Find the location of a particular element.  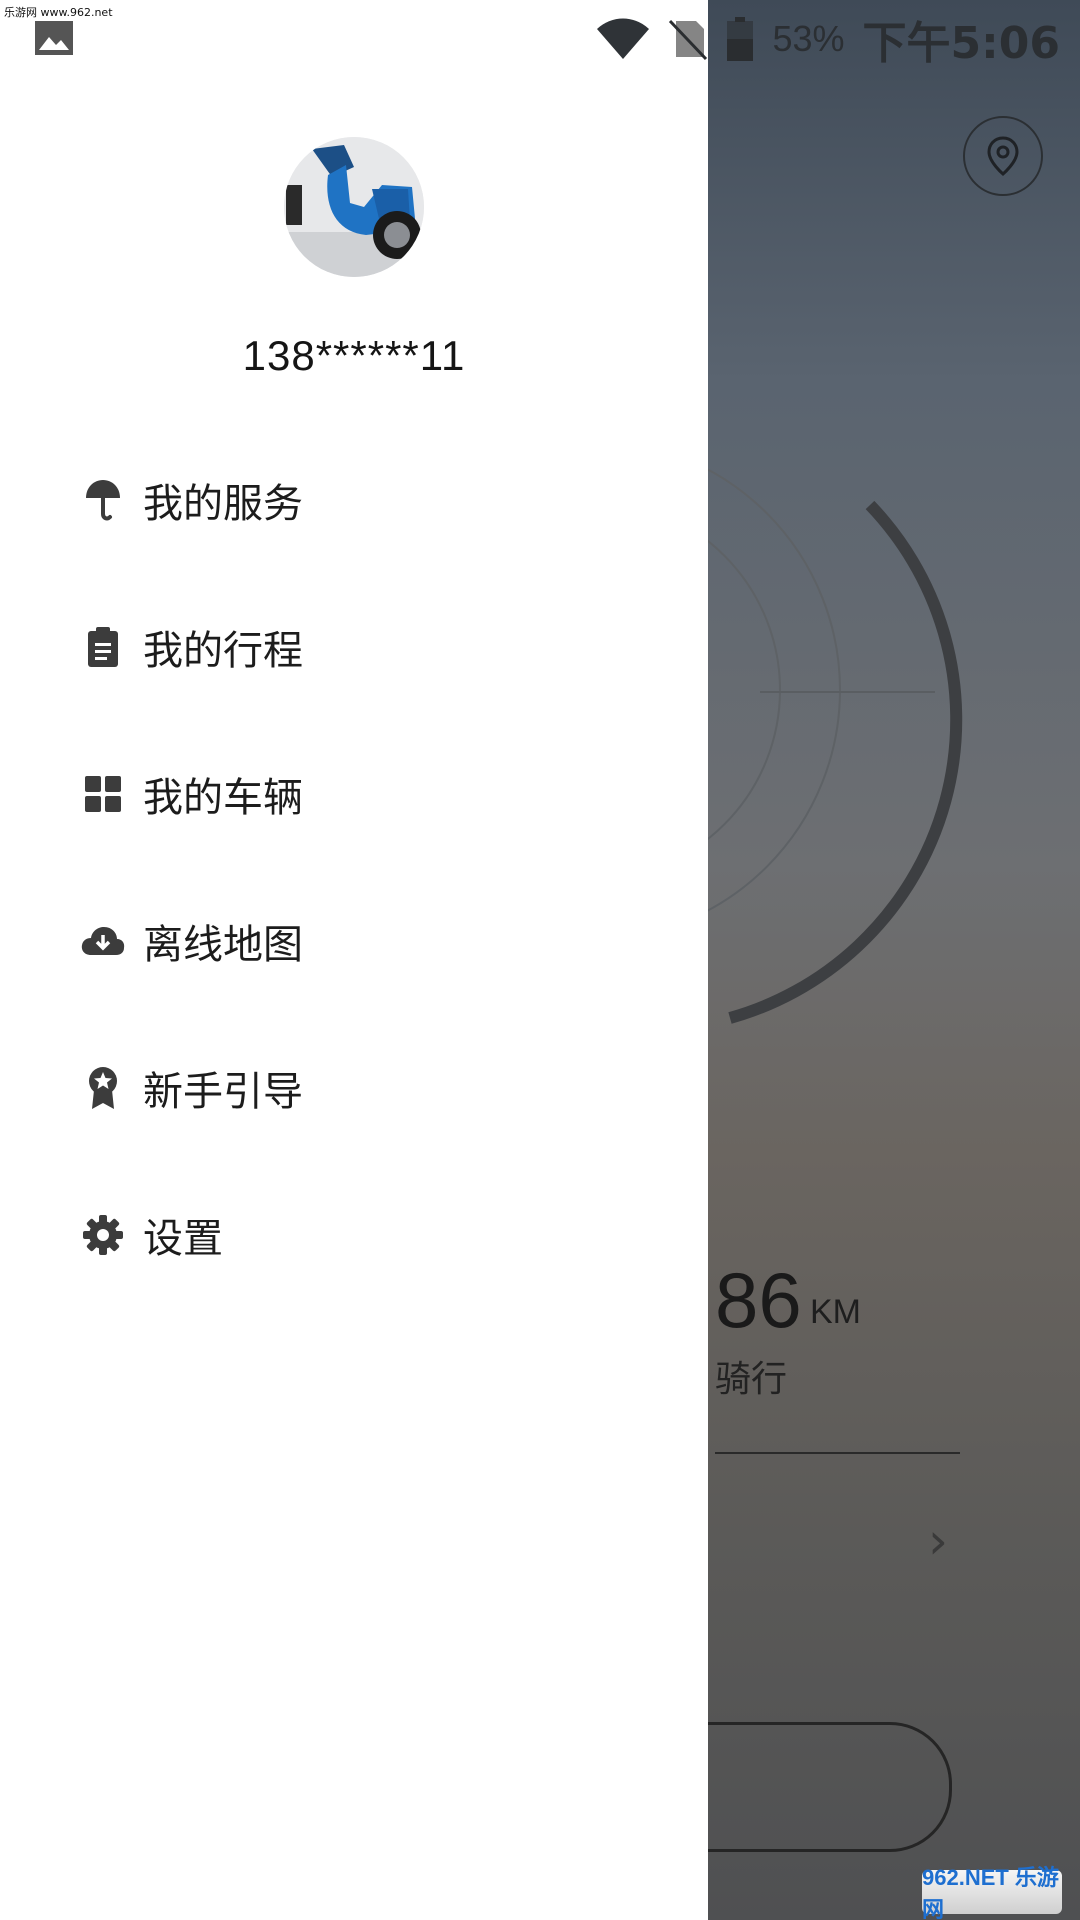

wifi-icon is located at coordinates (623, 38).